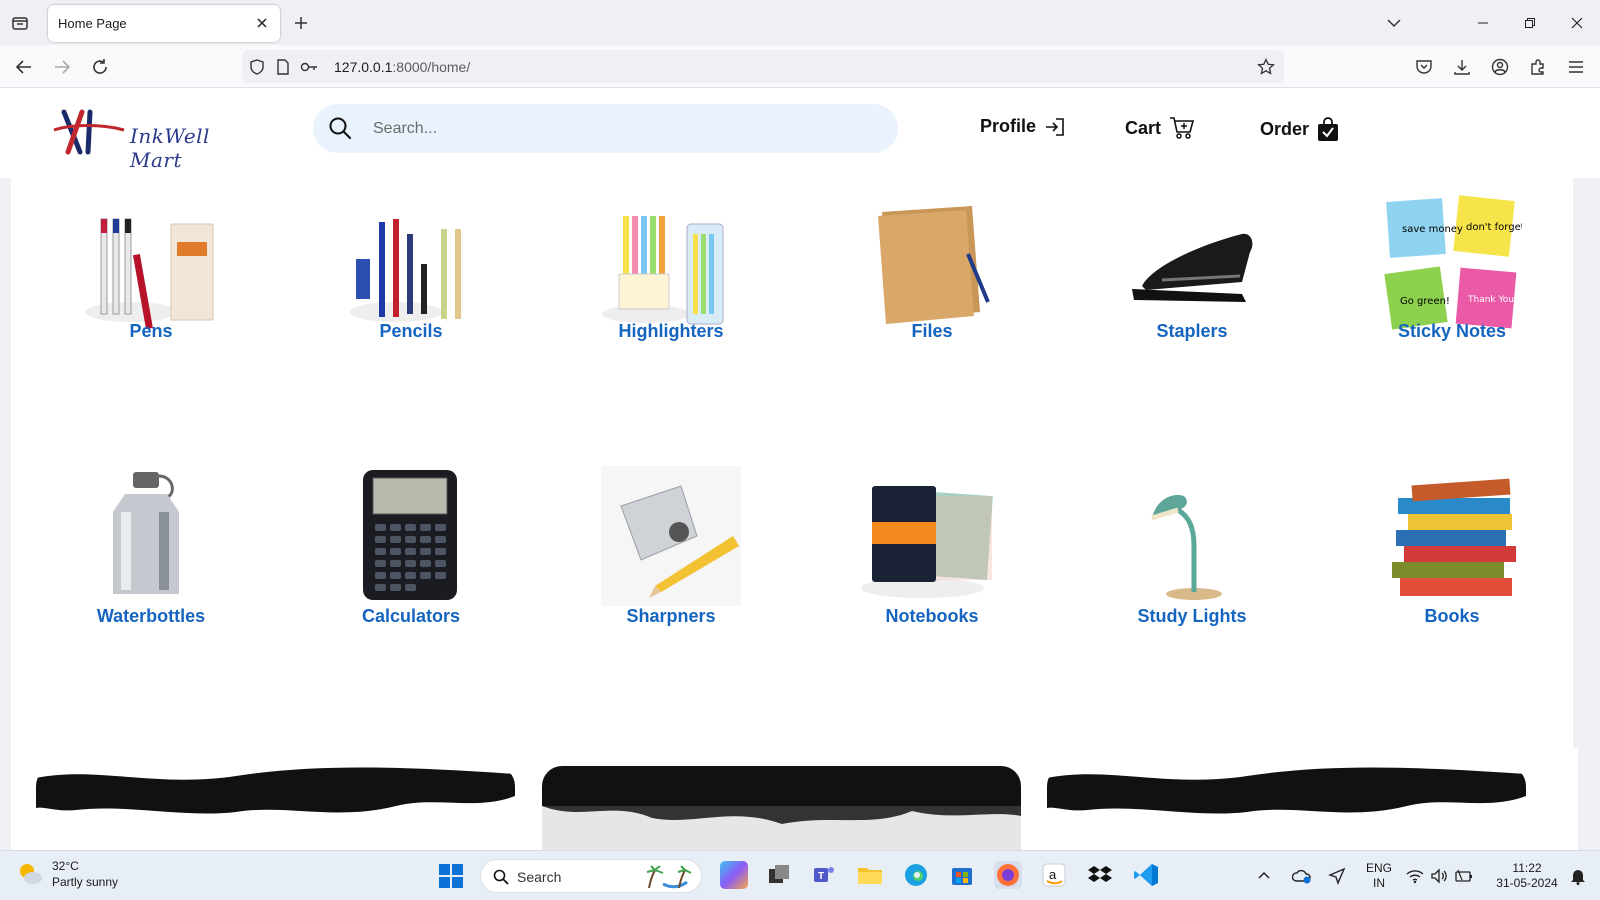 The height and width of the screenshot is (900, 1600). What do you see at coordinates (411, 616) in the screenshot?
I see `category-label: Calculators` at bounding box center [411, 616].